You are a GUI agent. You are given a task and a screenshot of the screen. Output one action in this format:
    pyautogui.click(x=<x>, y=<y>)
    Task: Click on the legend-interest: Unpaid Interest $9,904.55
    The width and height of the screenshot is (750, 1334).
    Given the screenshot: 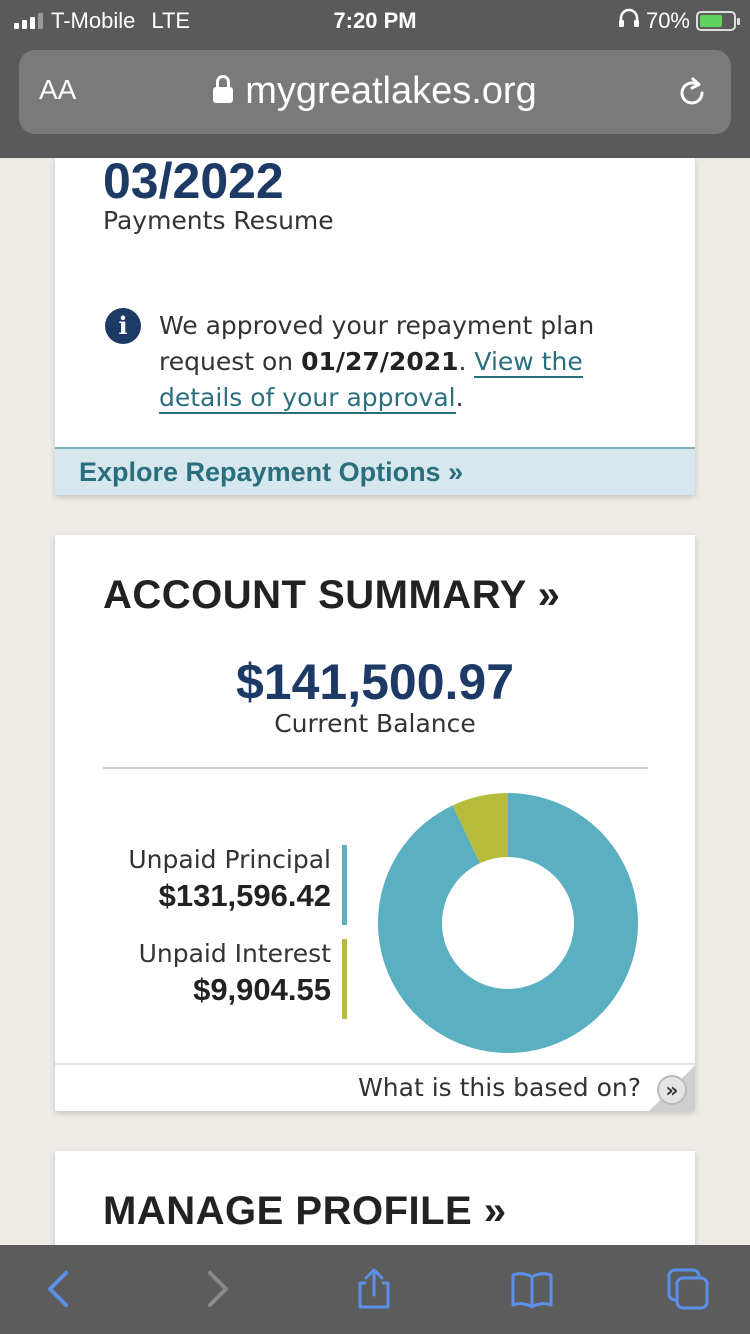 What is the action you would take?
    pyautogui.click(x=242, y=979)
    